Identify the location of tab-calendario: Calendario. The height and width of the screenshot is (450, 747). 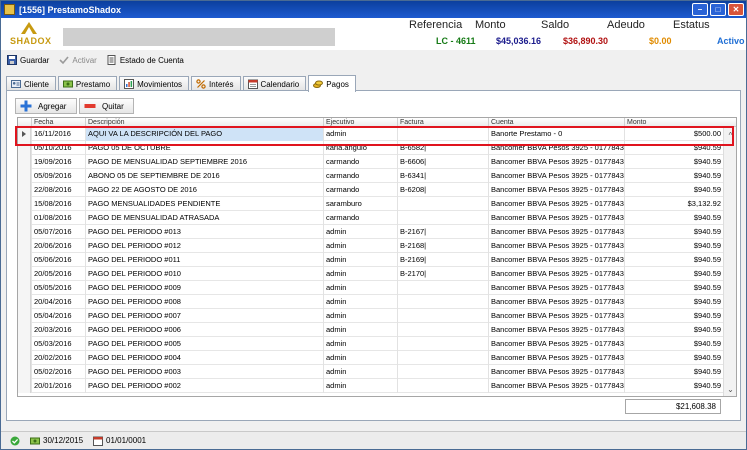
(274, 83).